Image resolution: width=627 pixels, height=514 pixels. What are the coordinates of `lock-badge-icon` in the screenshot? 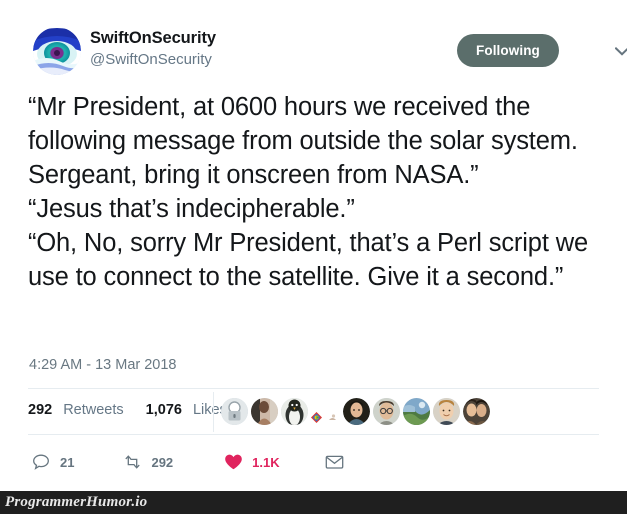 It's located at (234, 411).